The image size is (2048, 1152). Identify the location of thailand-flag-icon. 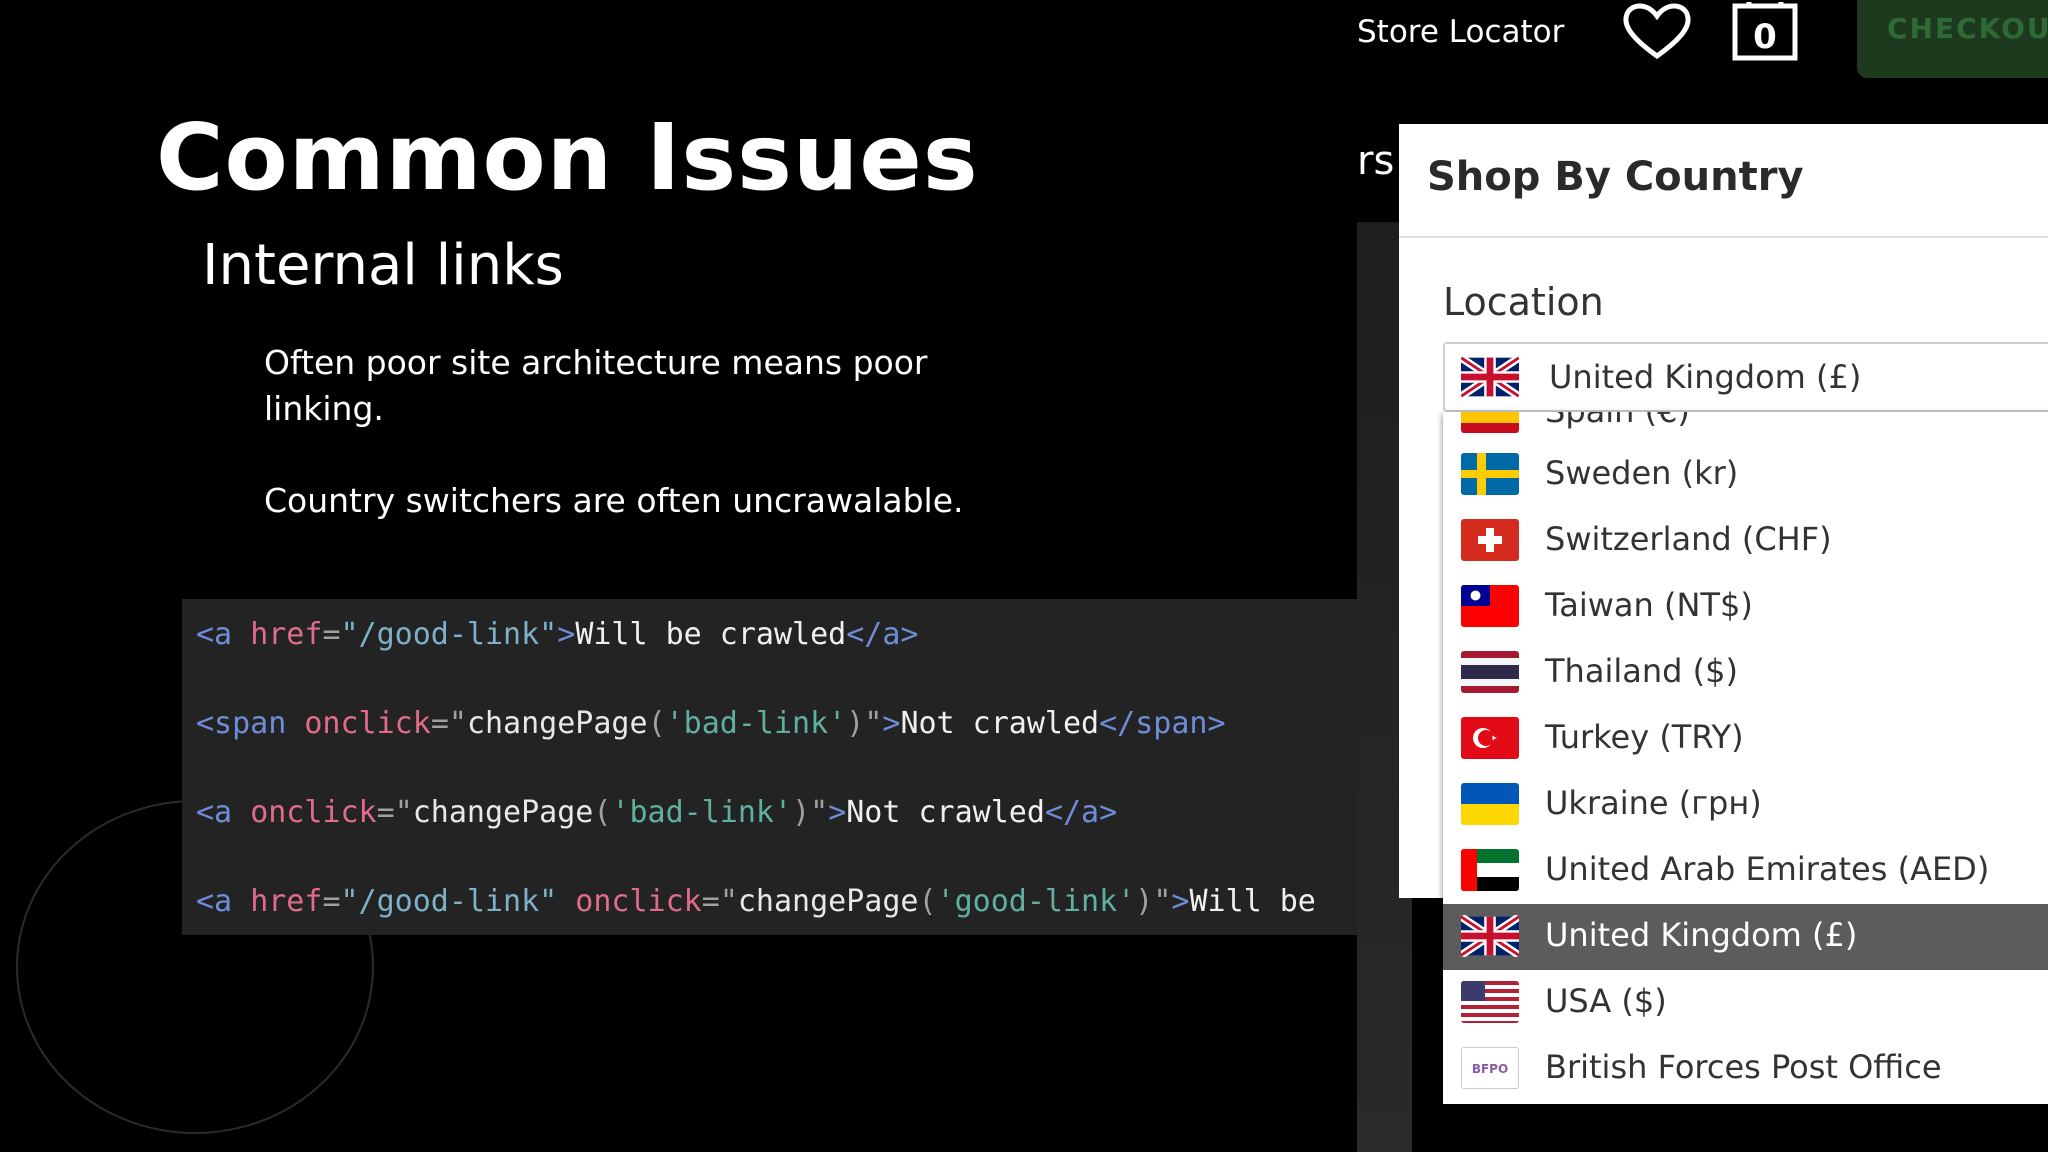
(1490, 672).